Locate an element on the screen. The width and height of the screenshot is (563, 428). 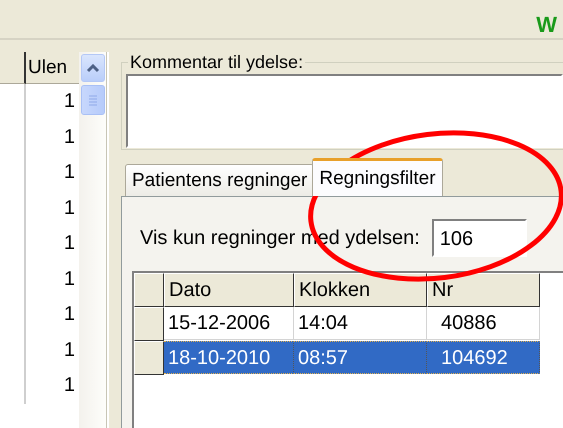
scrollbar-thumb is located at coordinates (92, 100).